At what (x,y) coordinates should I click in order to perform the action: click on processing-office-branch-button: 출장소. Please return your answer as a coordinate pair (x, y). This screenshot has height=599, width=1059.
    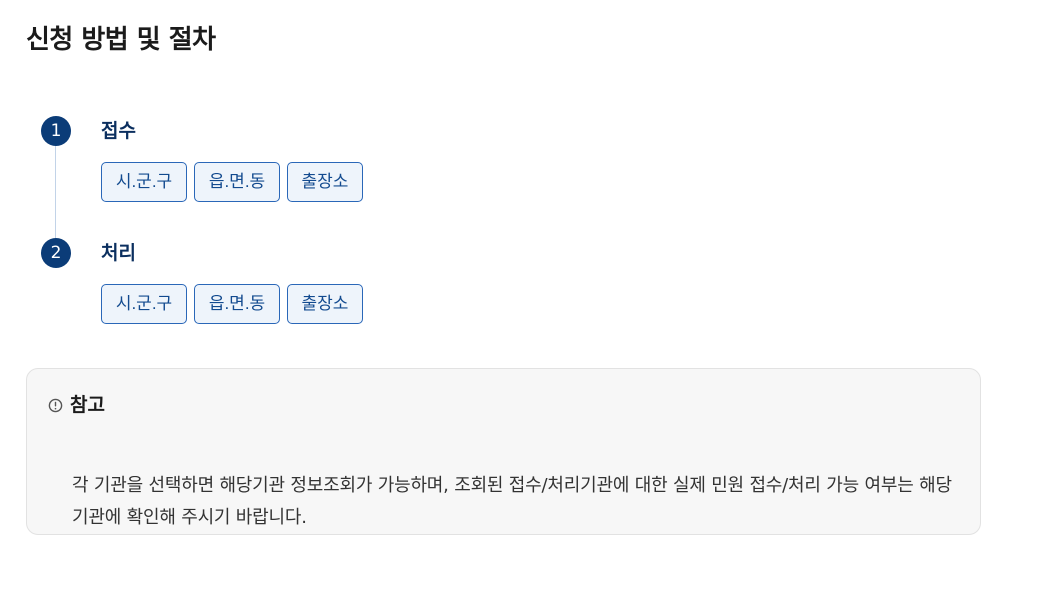
    Looking at the image, I should click on (325, 304).